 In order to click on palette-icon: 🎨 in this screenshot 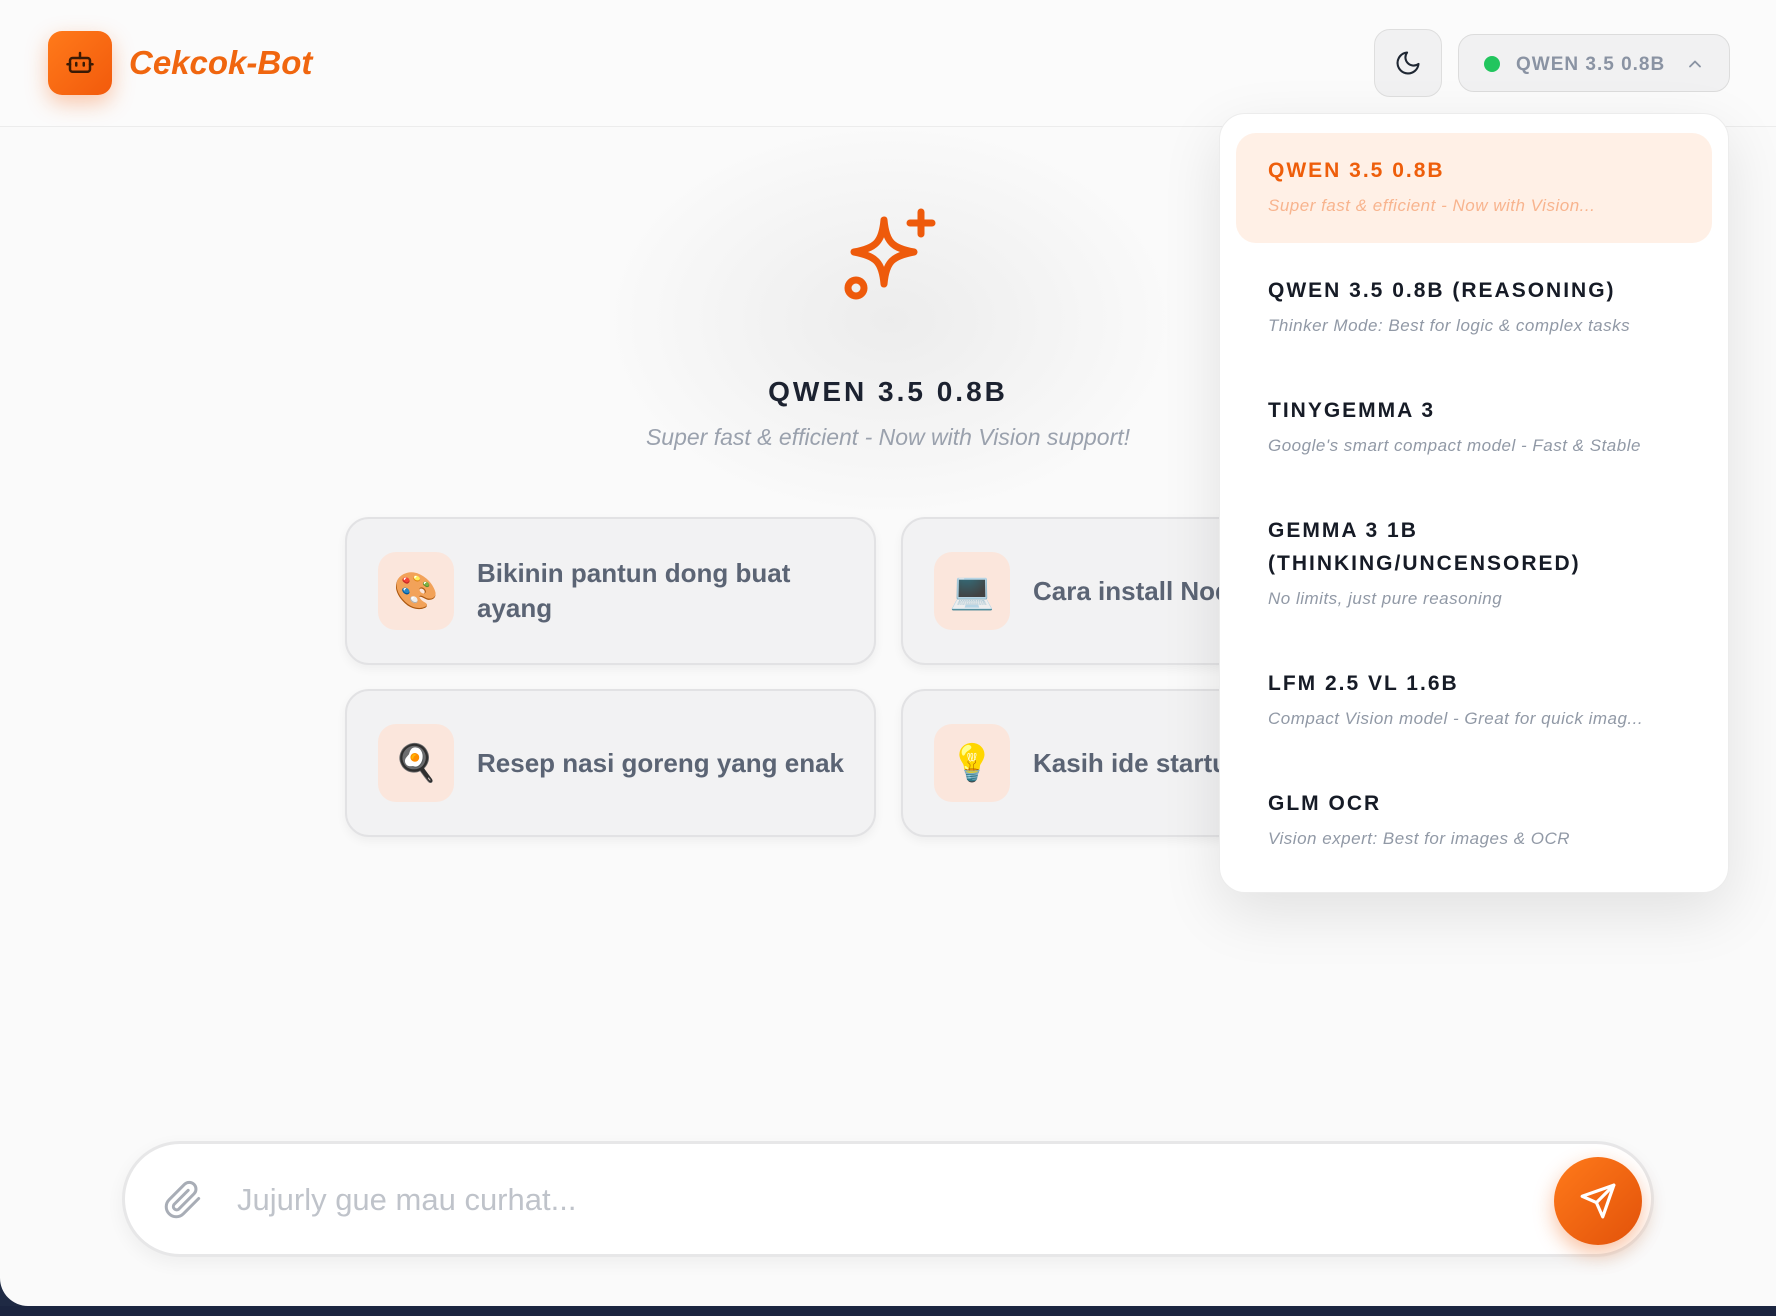, I will do `click(416, 591)`.